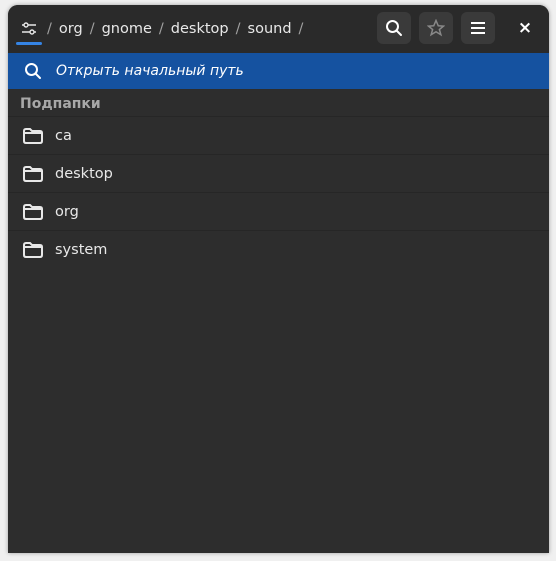 Image resolution: width=556 pixels, height=561 pixels. What do you see at coordinates (278, 135) in the screenshot?
I see `folder-row: ca` at bounding box center [278, 135].